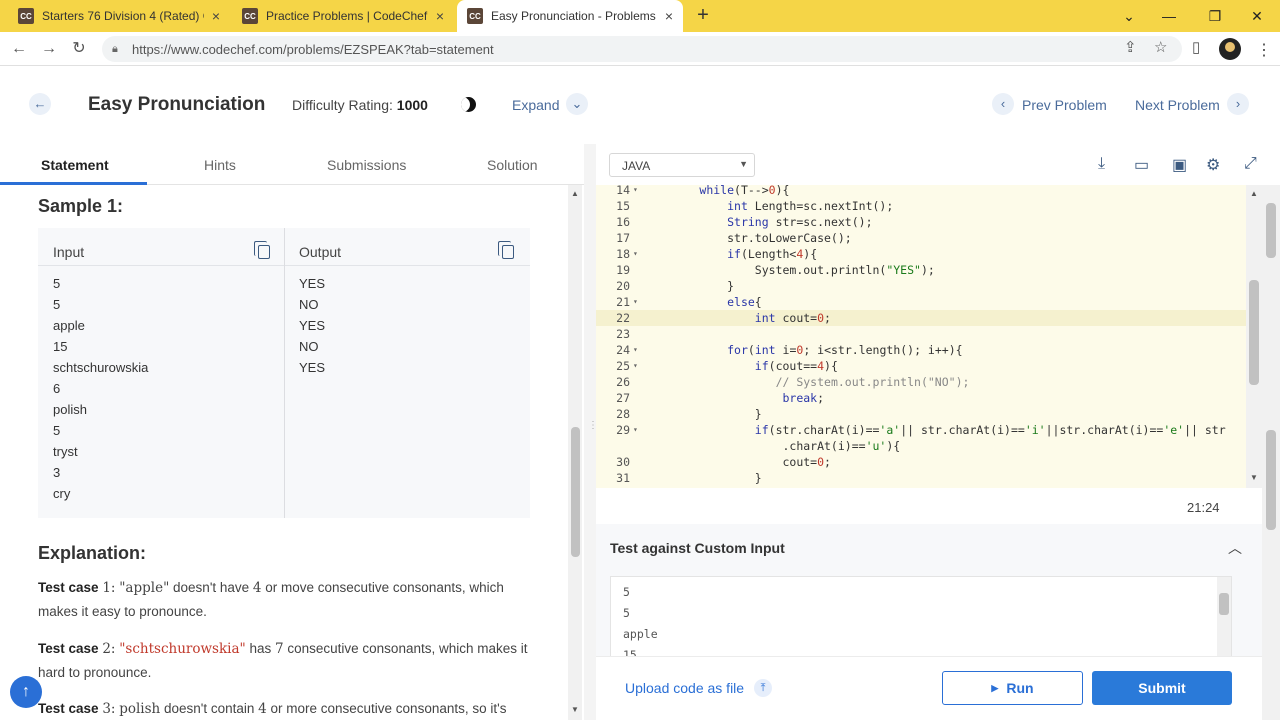  Describe the element at coordinates (1250, 164) in the screenshot. I see `fullscreen-expand-icon: ⤢` at that location.